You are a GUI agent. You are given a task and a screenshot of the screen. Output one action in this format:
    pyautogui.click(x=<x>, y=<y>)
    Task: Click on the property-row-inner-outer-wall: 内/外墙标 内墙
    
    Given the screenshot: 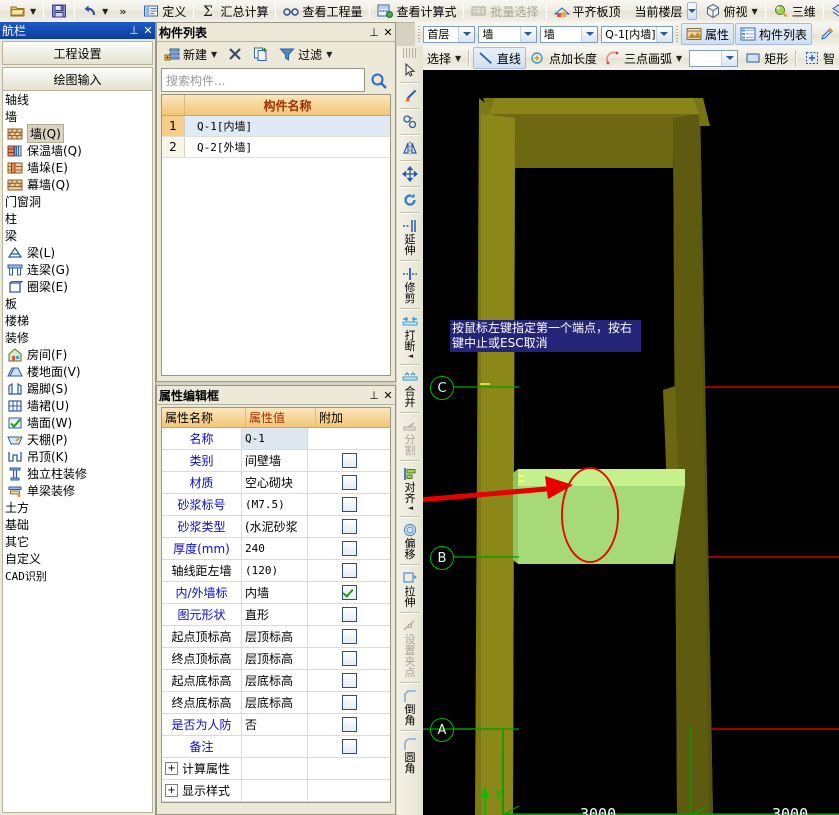 What is the action you would take?
    pyautogui.click(x=276, y=593)
    